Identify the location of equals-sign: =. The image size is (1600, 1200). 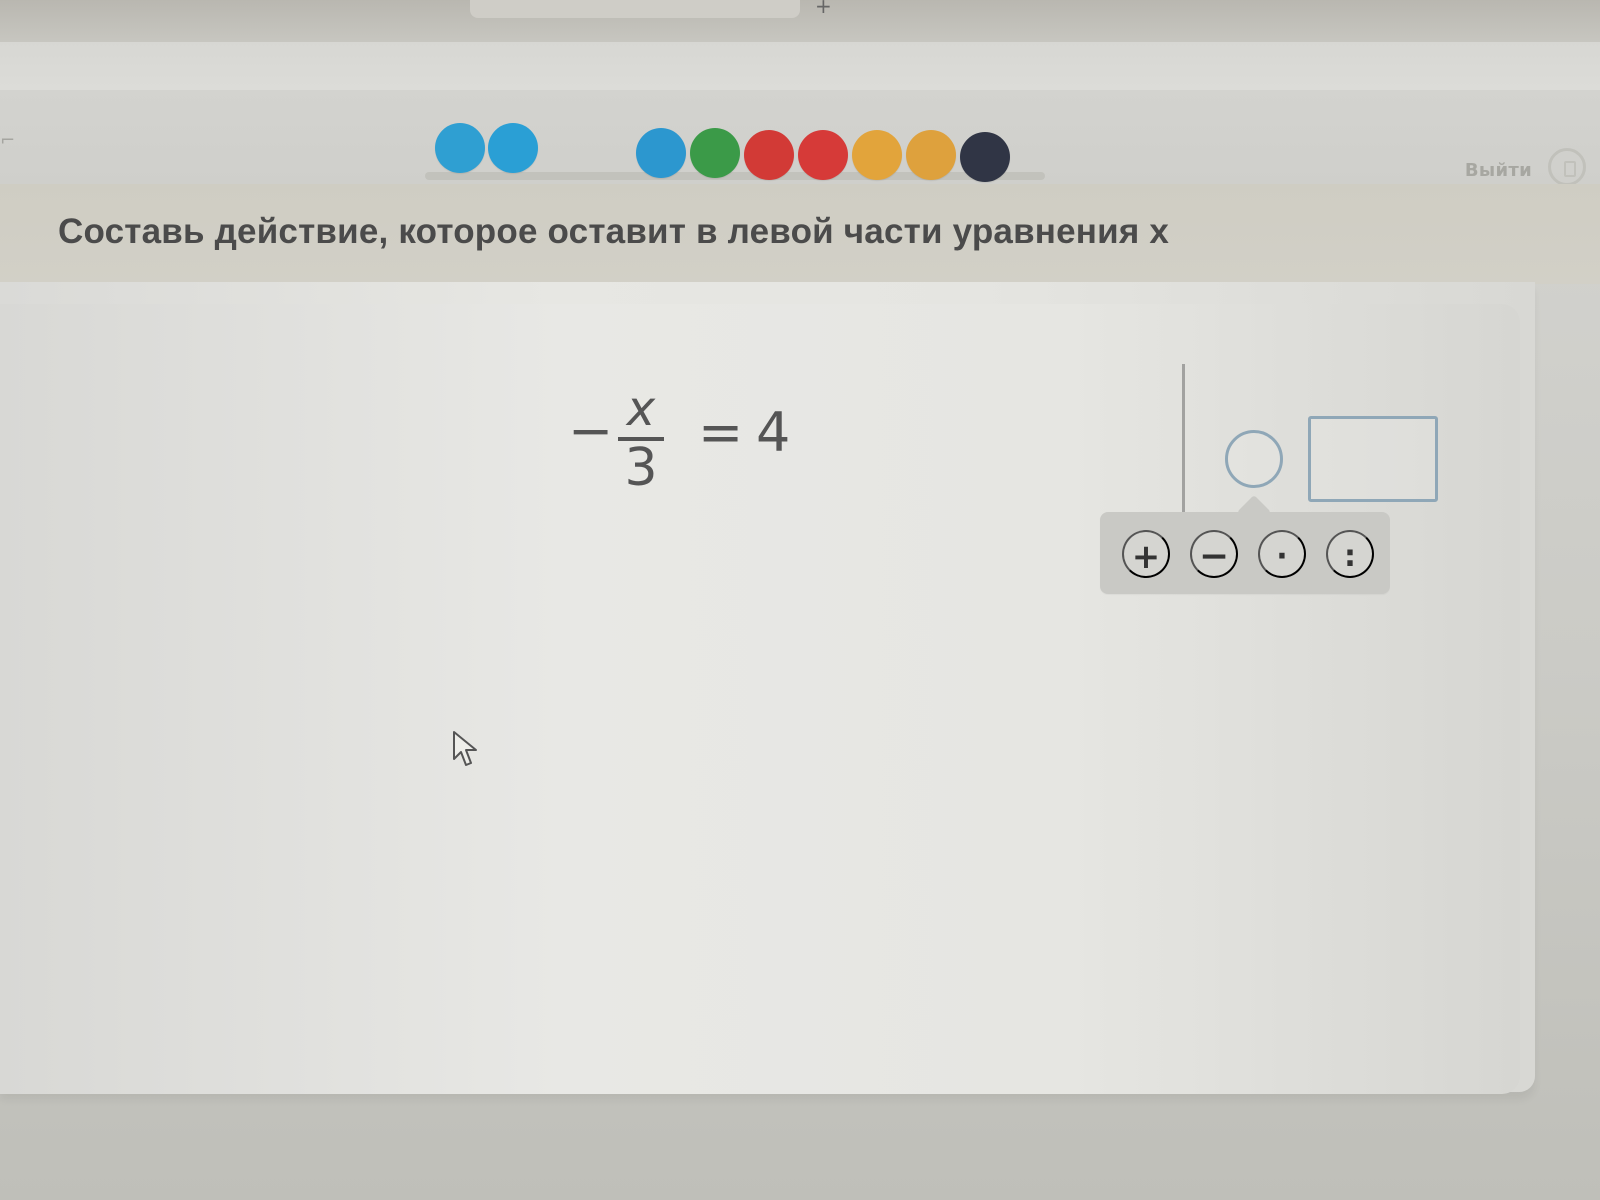
(721, 432).